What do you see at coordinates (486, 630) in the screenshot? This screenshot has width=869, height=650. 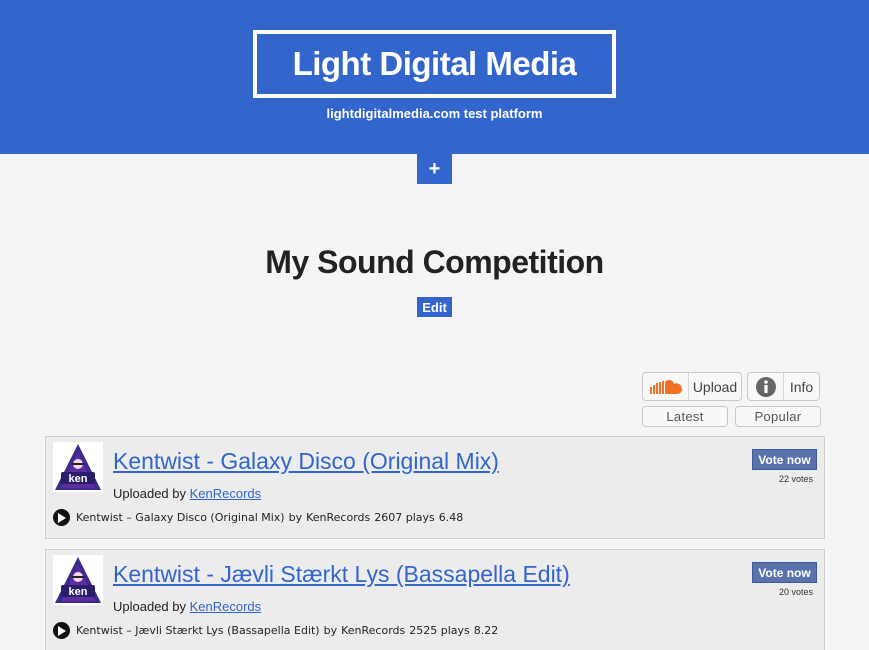 I see `player-score: 8.22` at bounding box center [486, 630].